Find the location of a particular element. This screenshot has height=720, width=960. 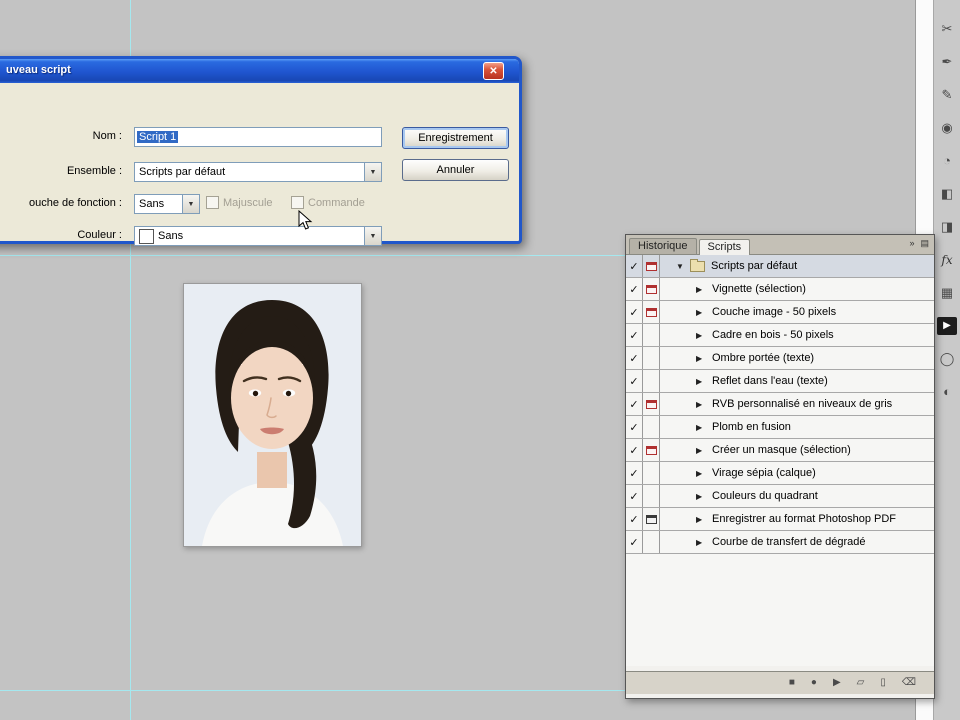

dialog-titlebar: uveau script ✕ is located at coordinates (259, 71).